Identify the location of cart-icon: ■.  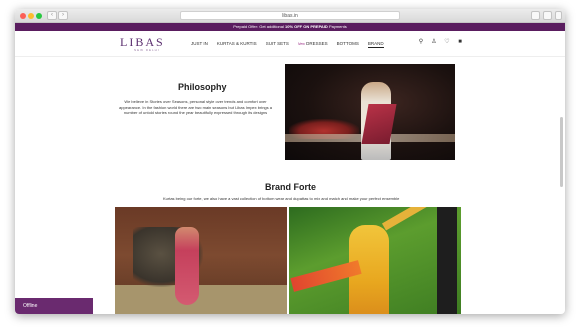
(460, 42).